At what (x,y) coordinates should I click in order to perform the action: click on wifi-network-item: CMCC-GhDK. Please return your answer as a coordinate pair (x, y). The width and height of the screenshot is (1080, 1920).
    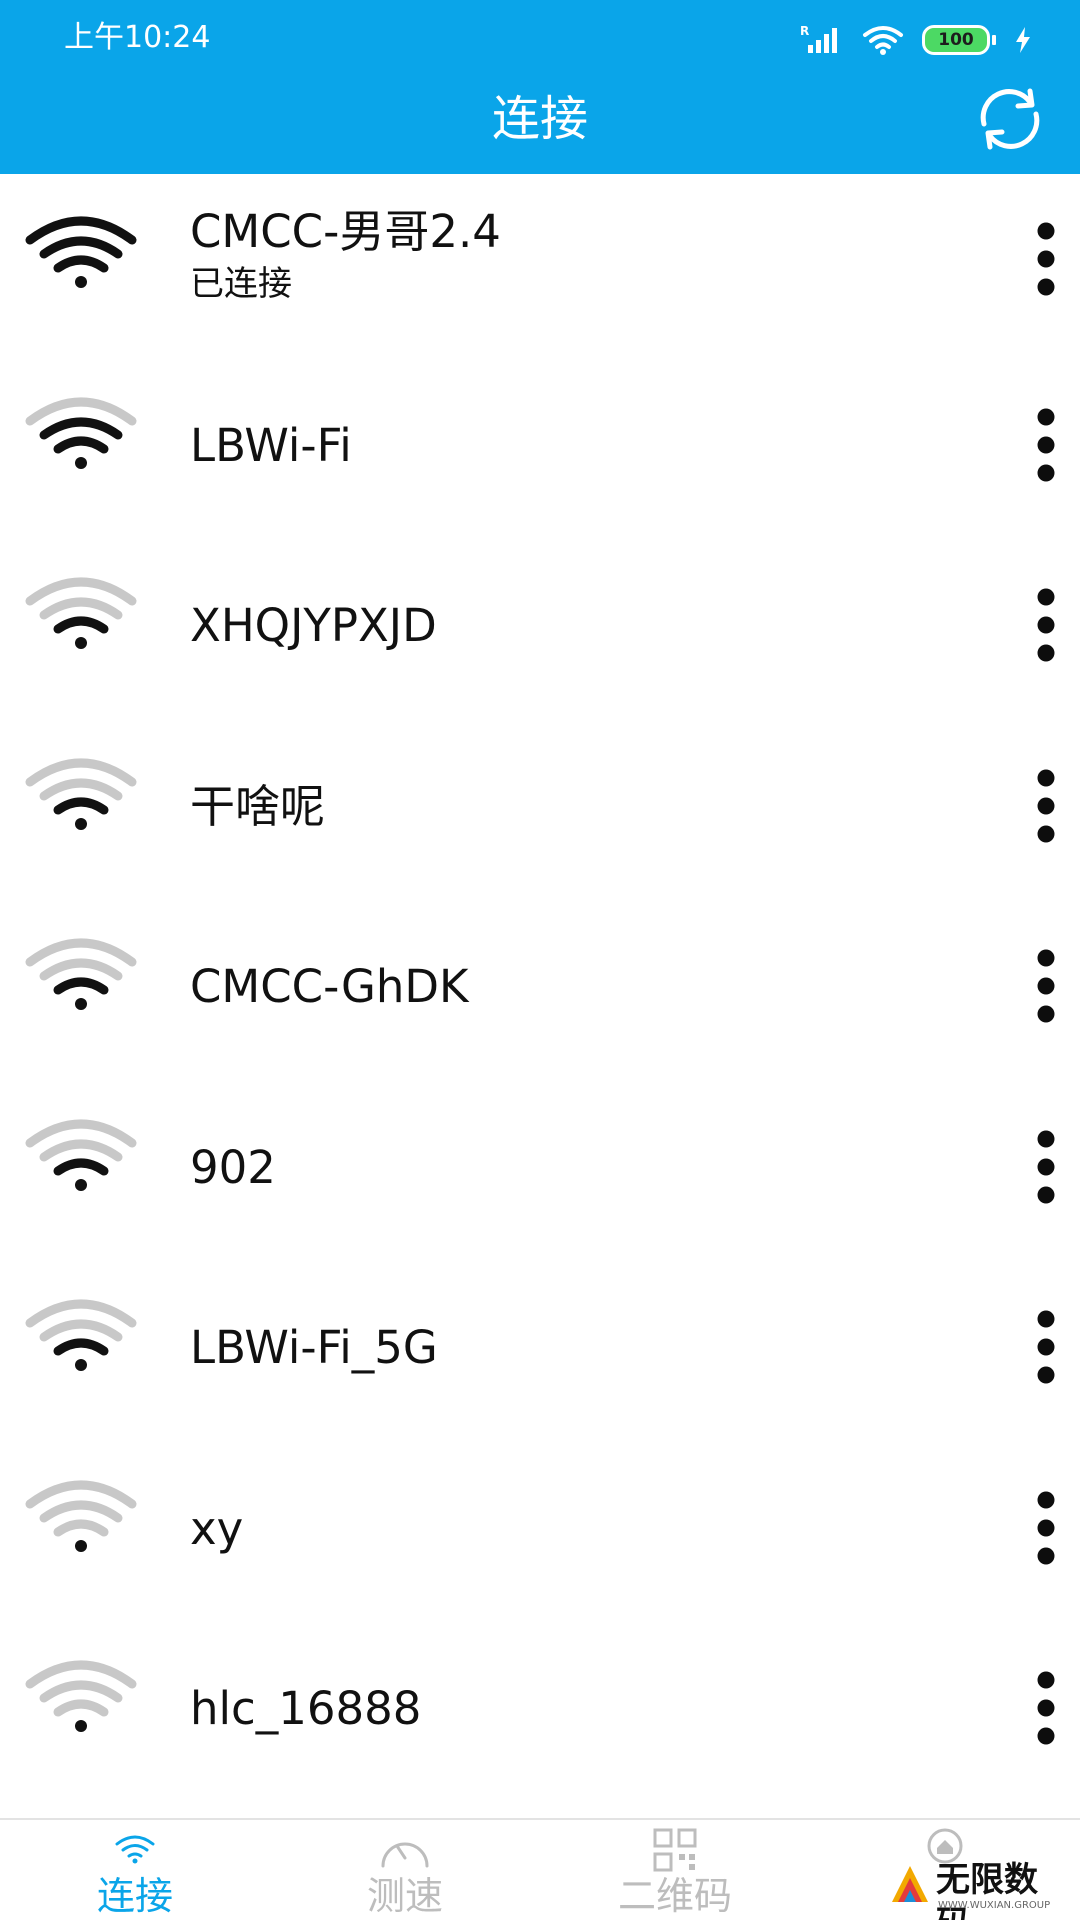
    Looking at the image, I should click on (540, 986).